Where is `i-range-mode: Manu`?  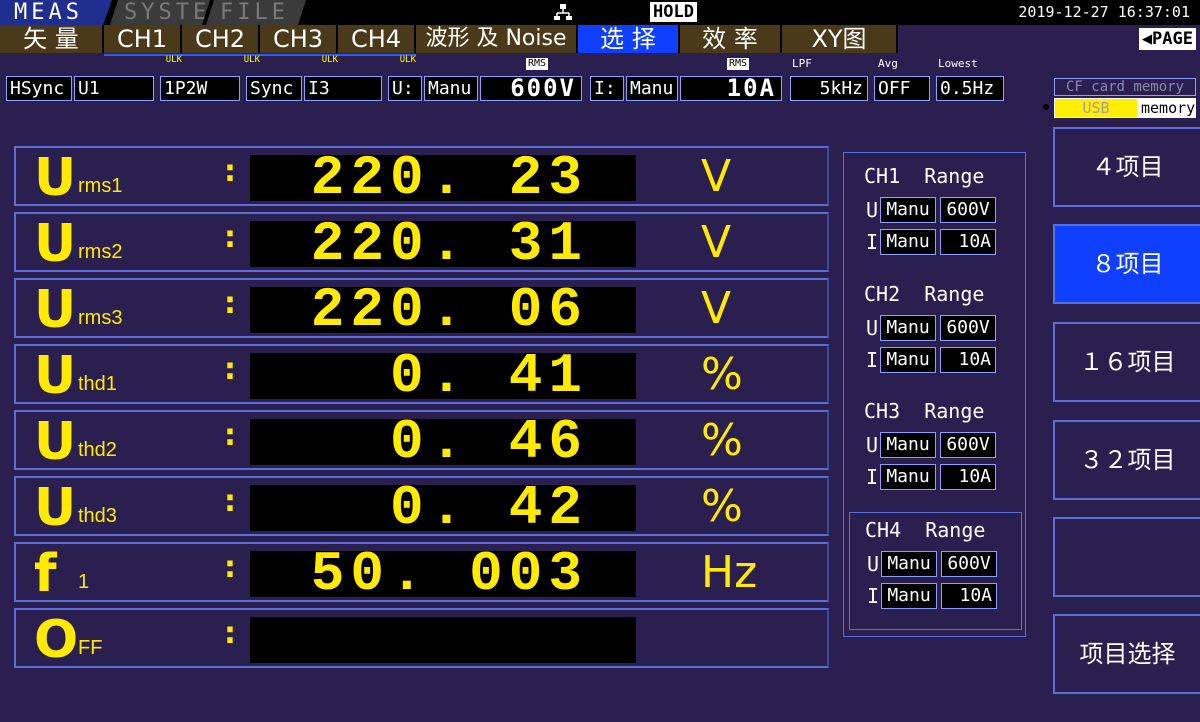 i-range-mode: Manu is located at coordinates (652, 88).